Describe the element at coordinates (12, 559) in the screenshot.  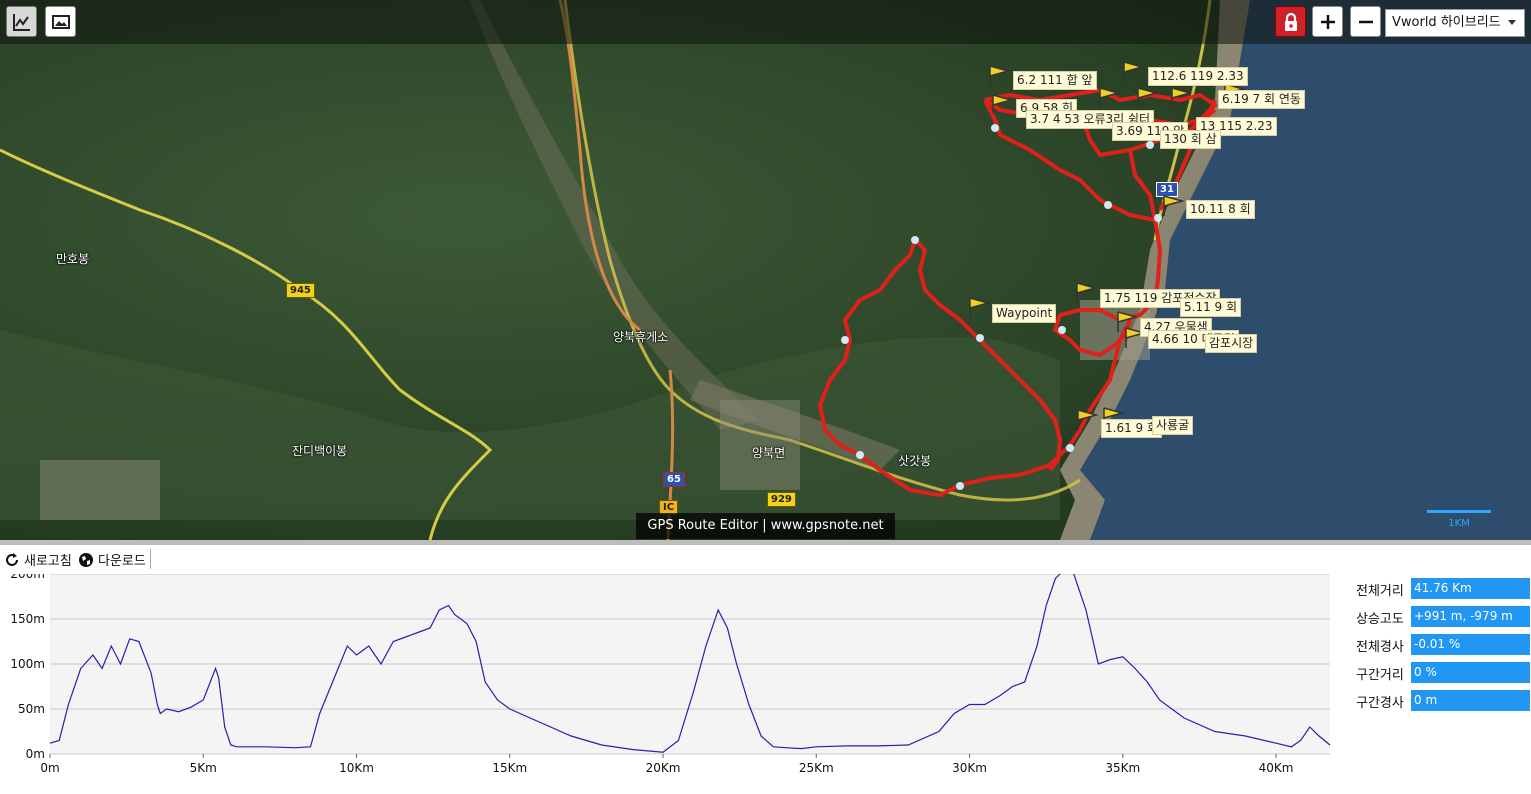
I see `refresh-icon` at that location.